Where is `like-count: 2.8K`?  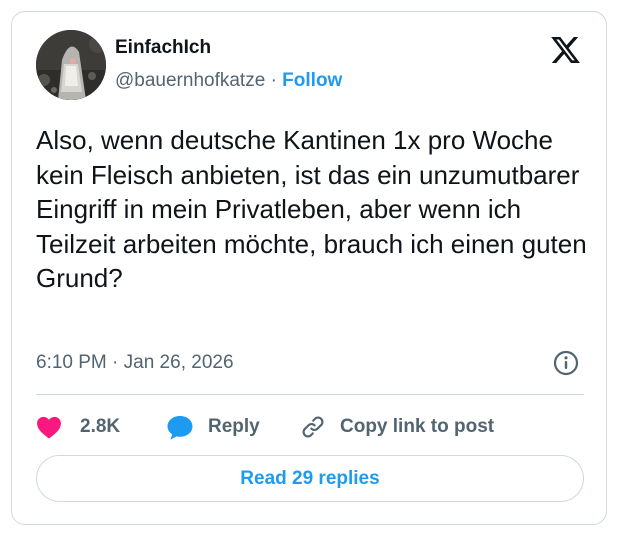 like-count: 2.8K is located at coordinates (100, 426).